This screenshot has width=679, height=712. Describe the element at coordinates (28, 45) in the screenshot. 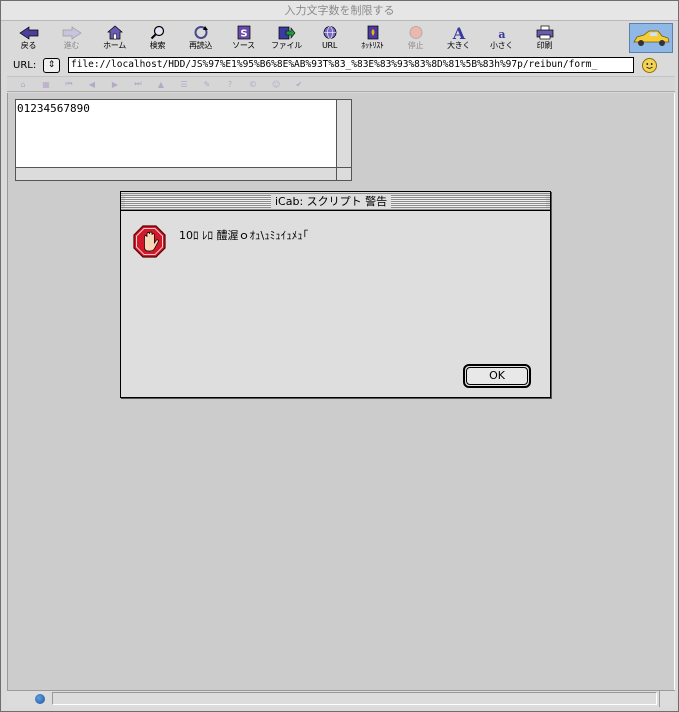

I see `back-button-label: 戻る` at that location.